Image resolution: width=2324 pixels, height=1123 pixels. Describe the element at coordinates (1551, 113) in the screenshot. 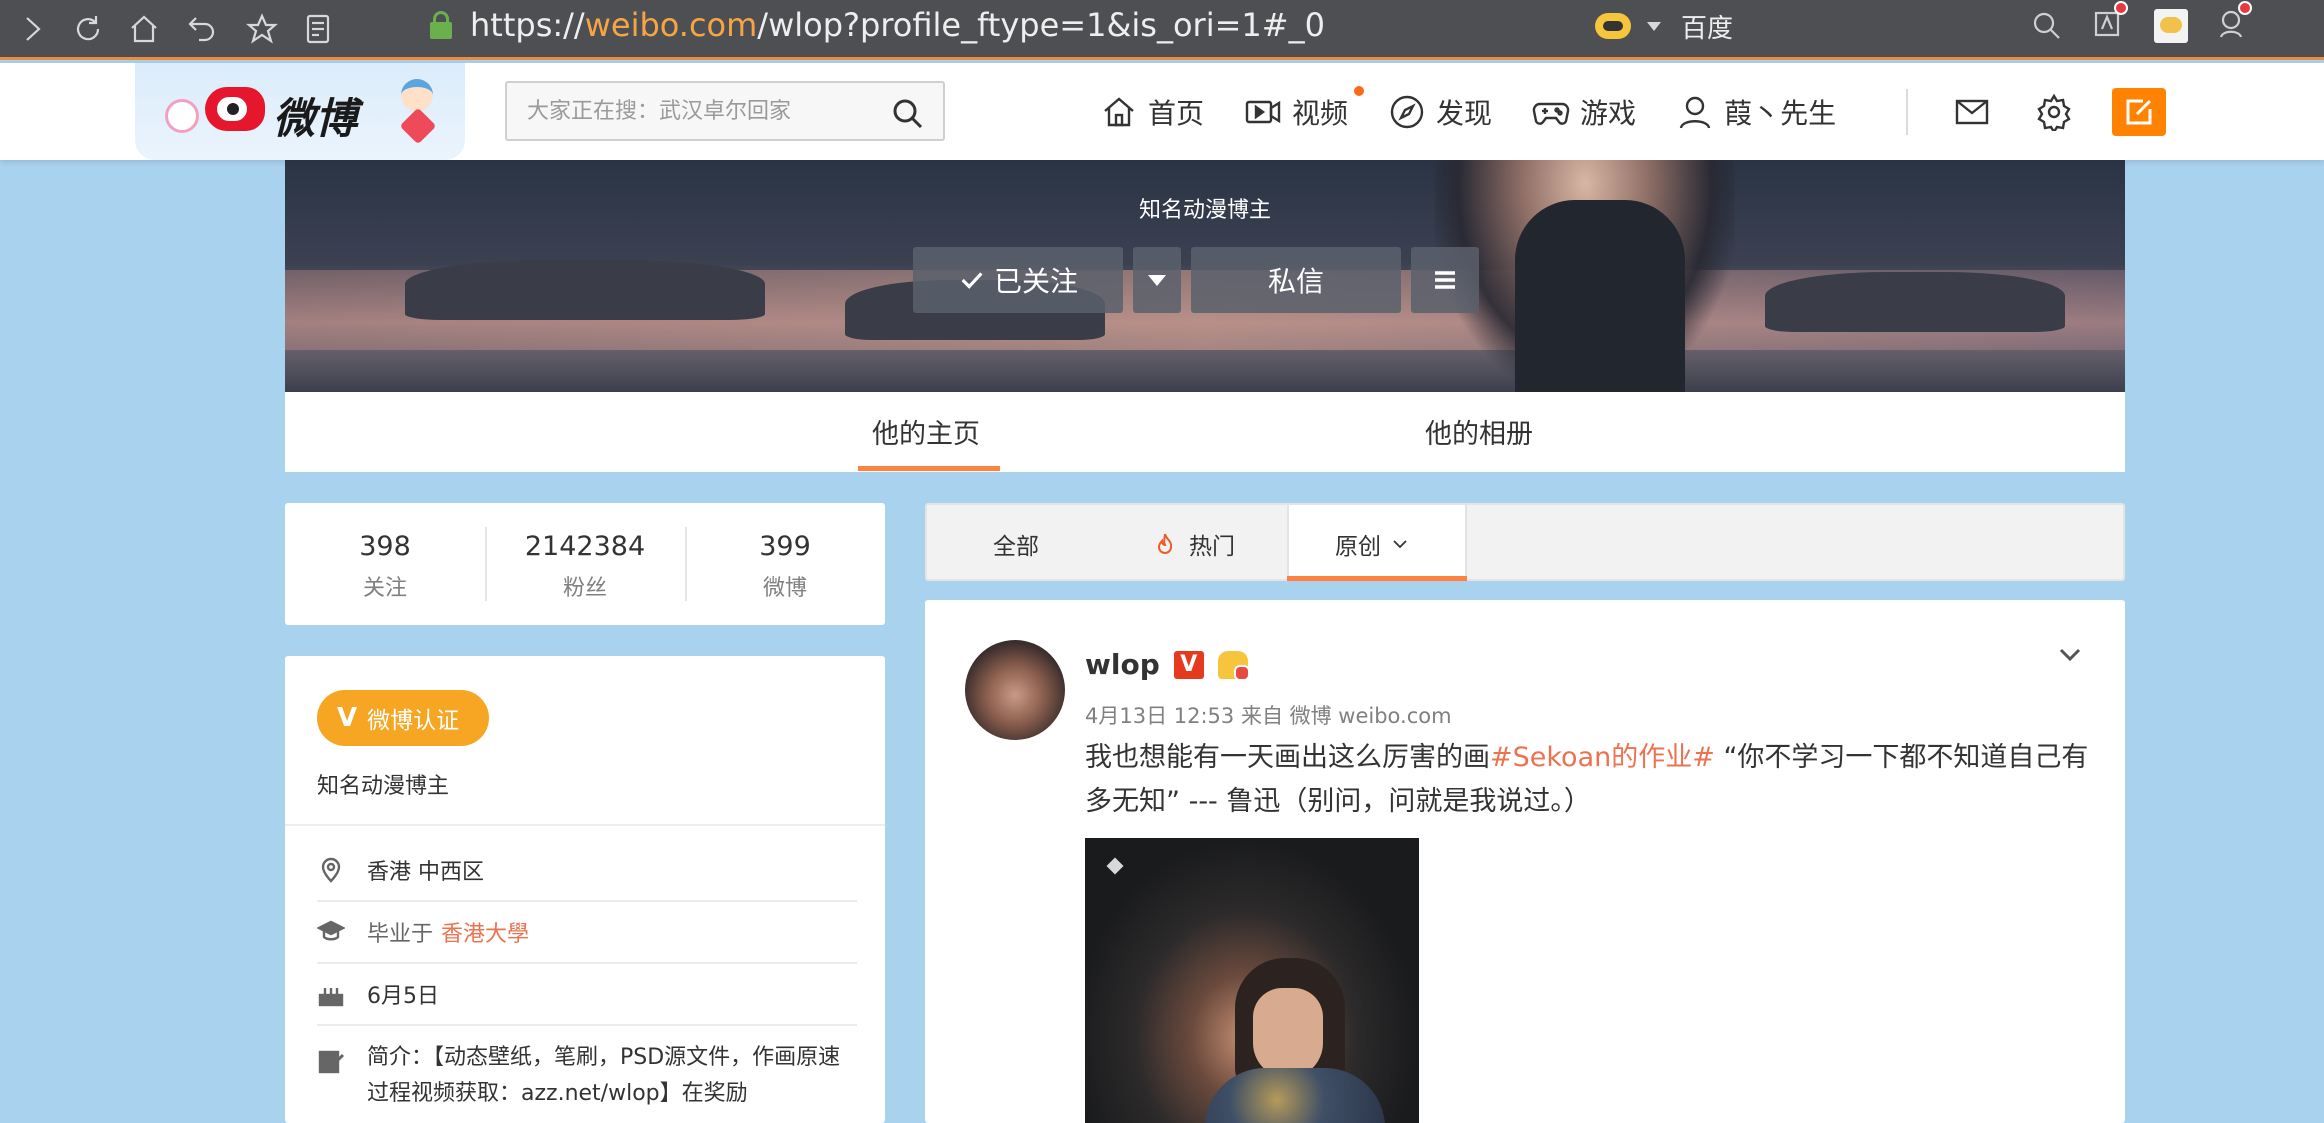

I see `gamepad-icon` at that location.